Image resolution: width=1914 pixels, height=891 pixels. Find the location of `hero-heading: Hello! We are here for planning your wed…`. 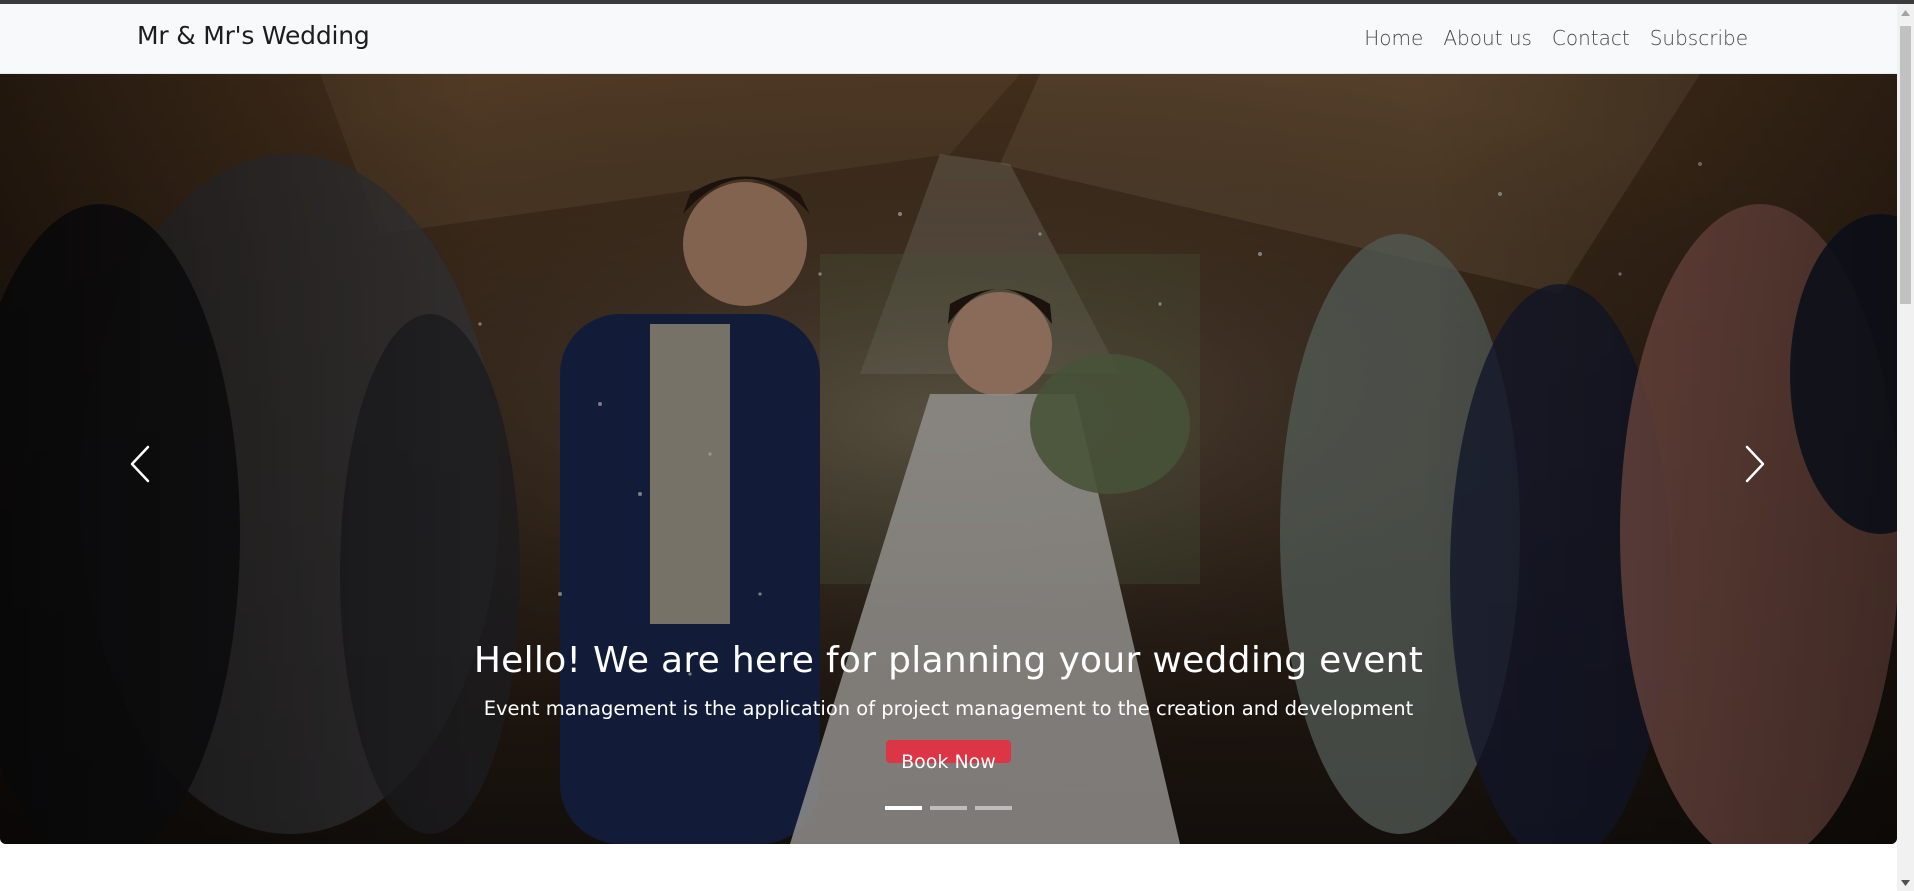

hero-heading: Hello! We are here for planning your wed… is located at coordinates (948, 660).